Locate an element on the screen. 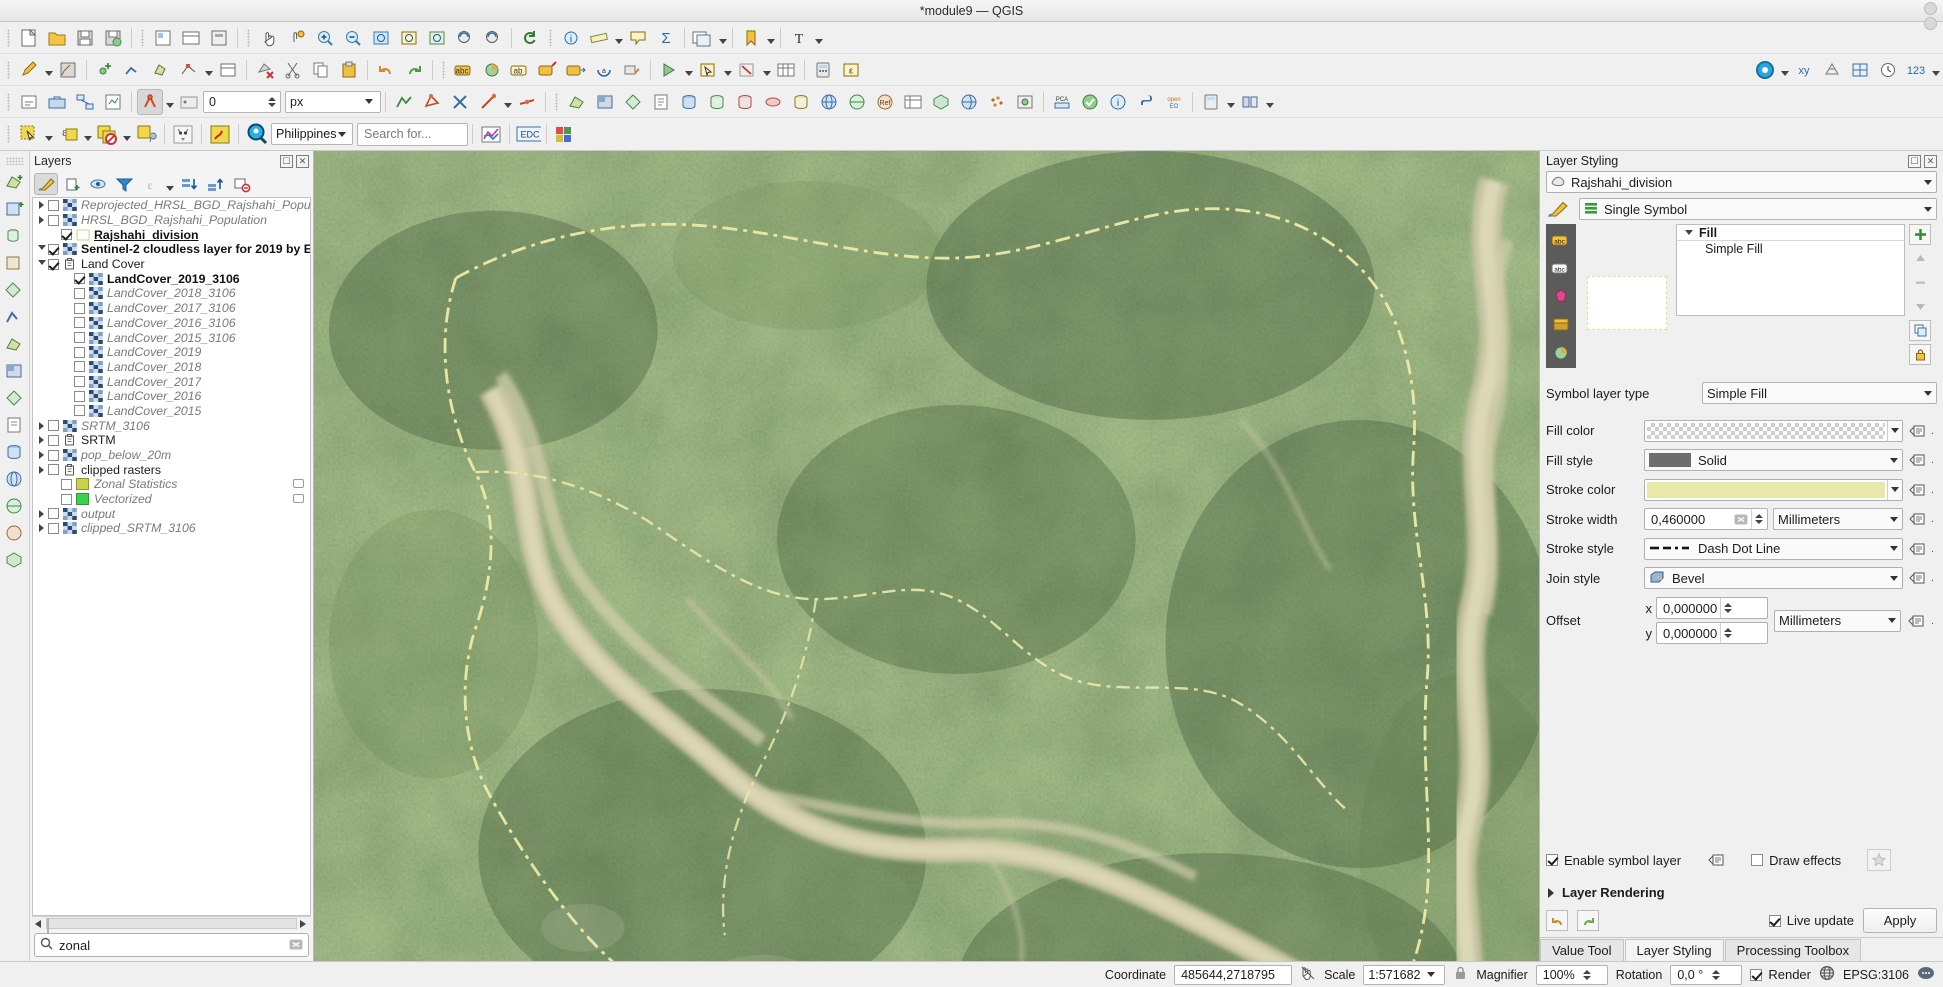  open-eo-icon: open EO is located at coordinates (1174, 102).